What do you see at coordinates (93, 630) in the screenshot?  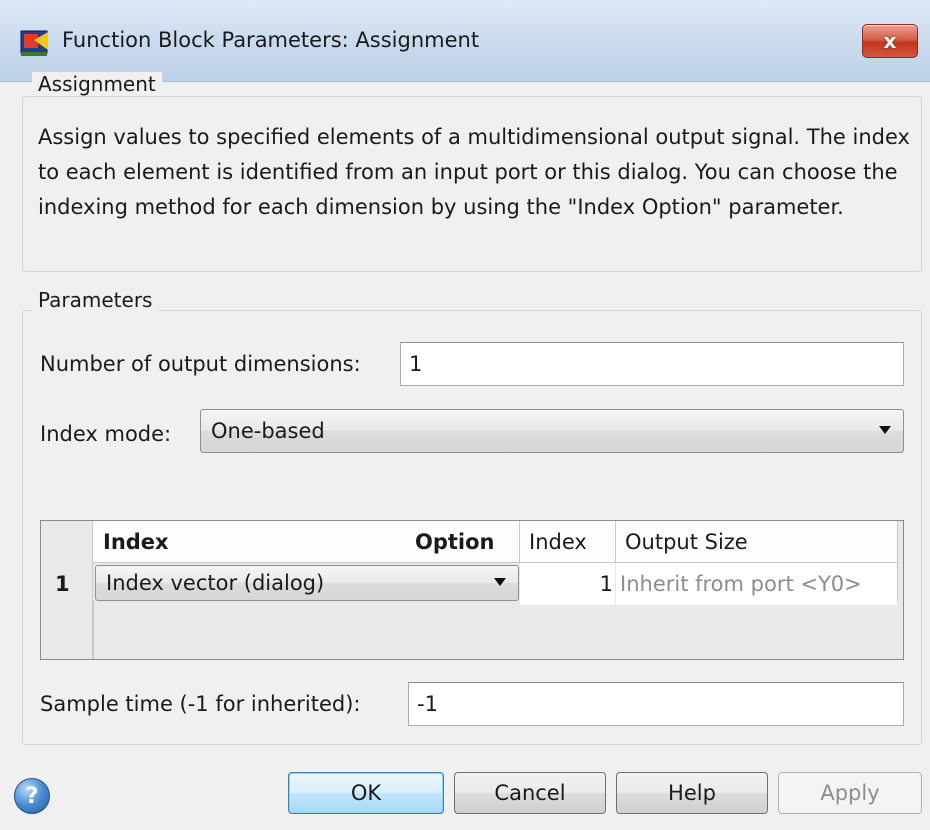 I see `row-divider` at bounding box center [93, 630].